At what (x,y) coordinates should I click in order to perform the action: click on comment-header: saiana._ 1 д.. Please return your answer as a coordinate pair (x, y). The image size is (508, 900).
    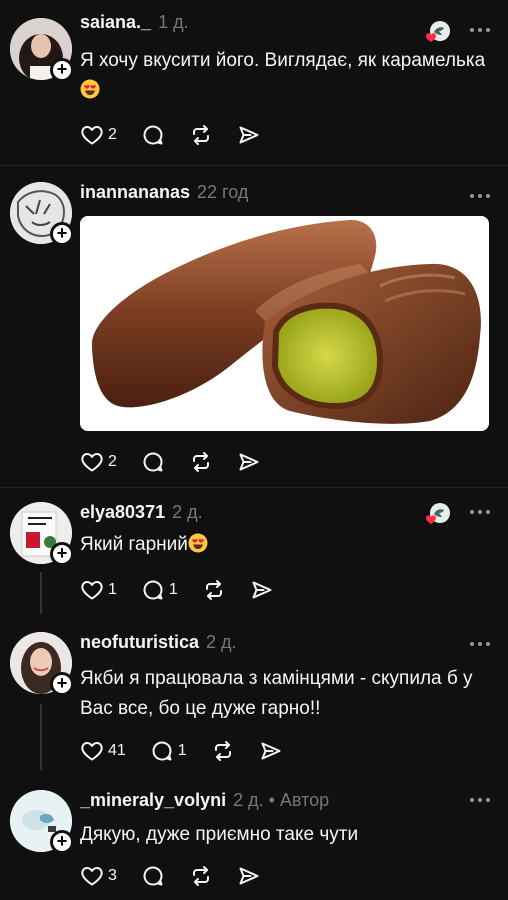
    Looking at the image, I should click on (134, 26).